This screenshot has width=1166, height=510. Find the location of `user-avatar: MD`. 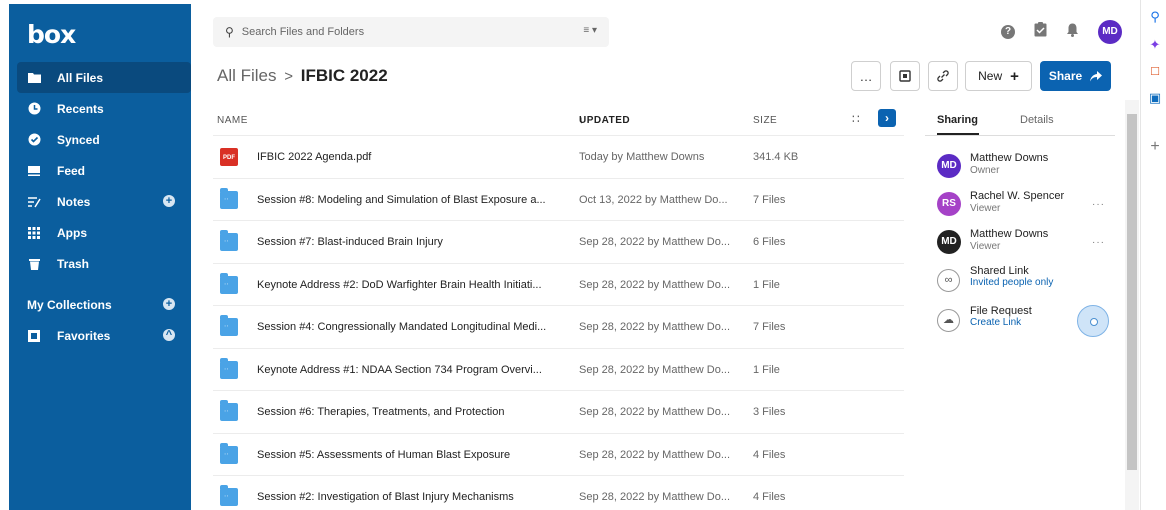

user-avatar: MD is located at coordinates (1110, 32).